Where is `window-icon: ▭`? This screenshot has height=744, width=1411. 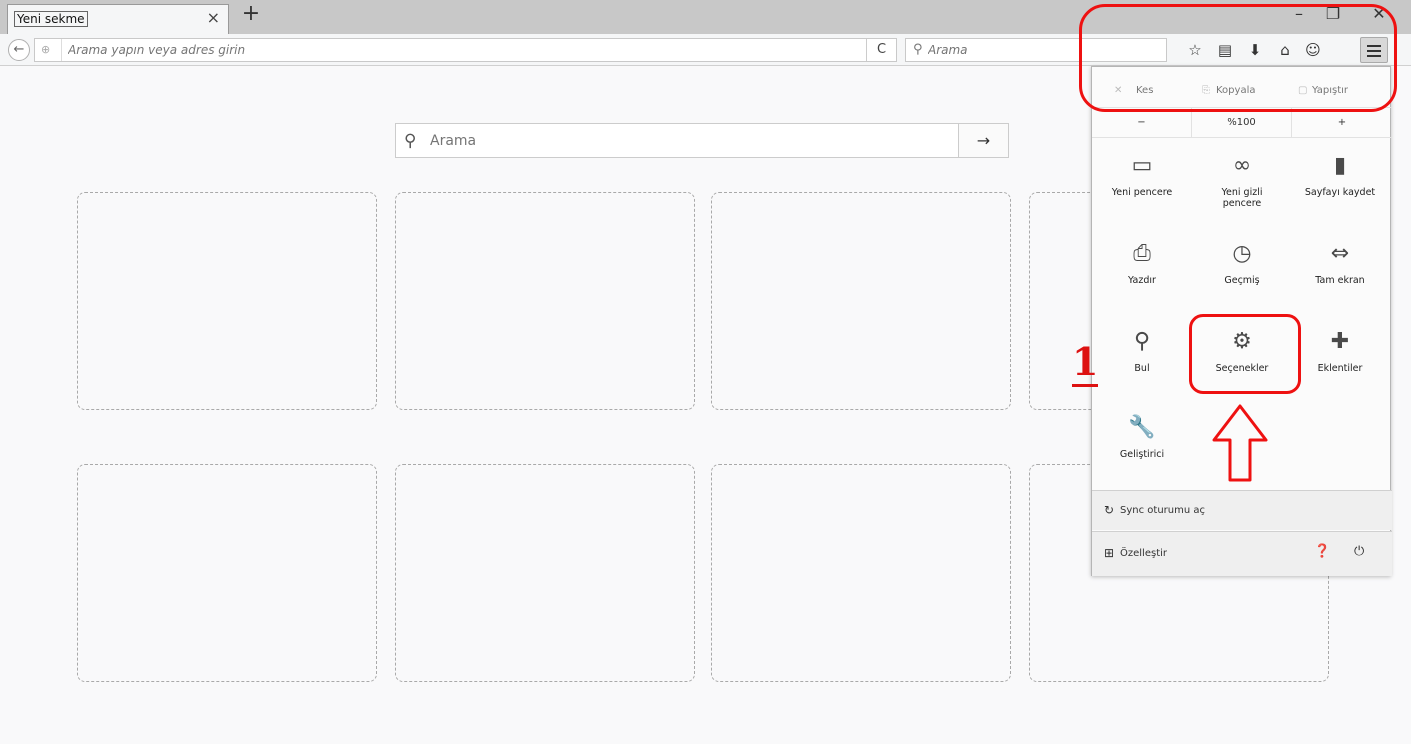
window-icon: ▭ is located at coordinates (1142, 165).